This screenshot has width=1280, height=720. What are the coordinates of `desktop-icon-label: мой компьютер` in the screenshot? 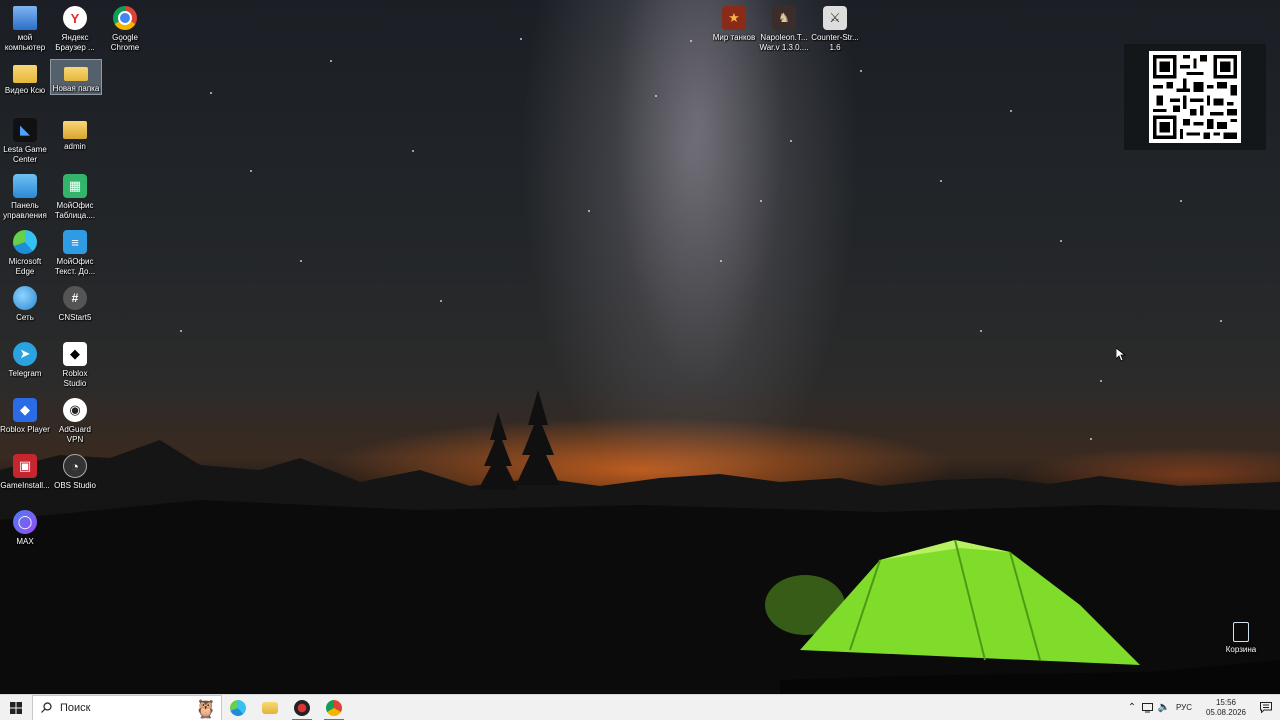 It's located at (25, 42).